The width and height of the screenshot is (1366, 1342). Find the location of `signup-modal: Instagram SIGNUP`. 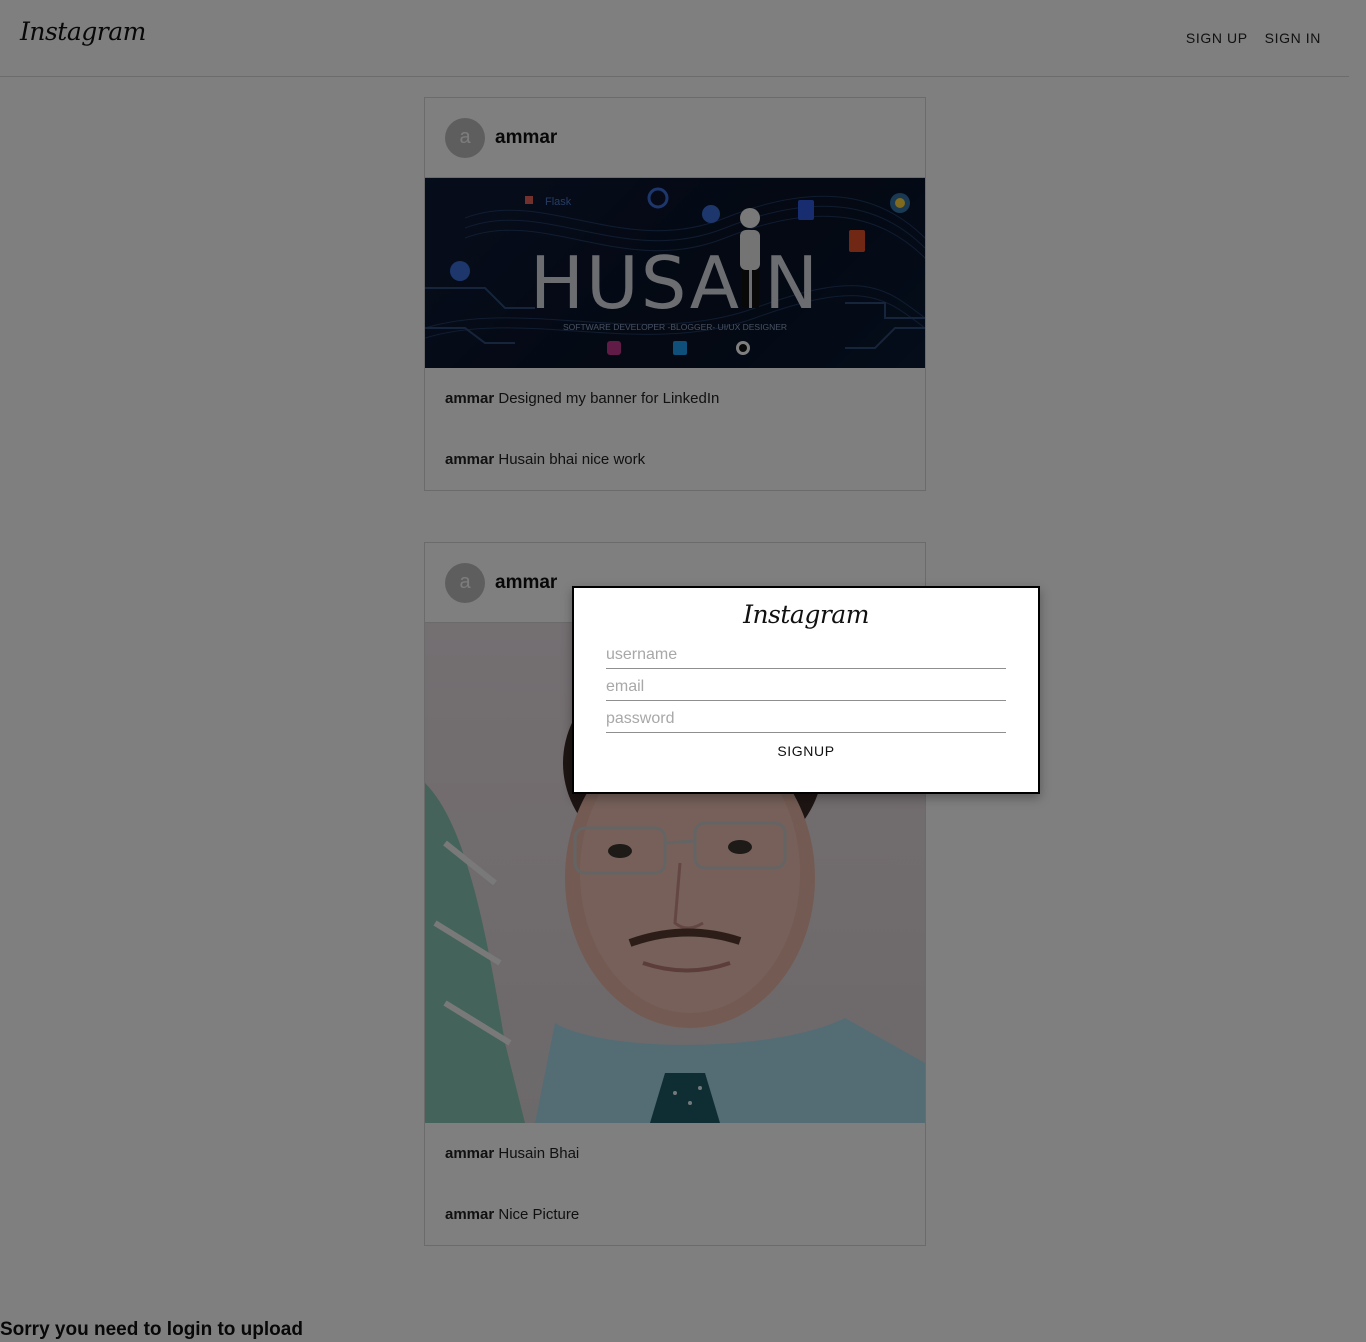

signup-modal: Instagram SIGNUP is located at coordinates (806, 690).